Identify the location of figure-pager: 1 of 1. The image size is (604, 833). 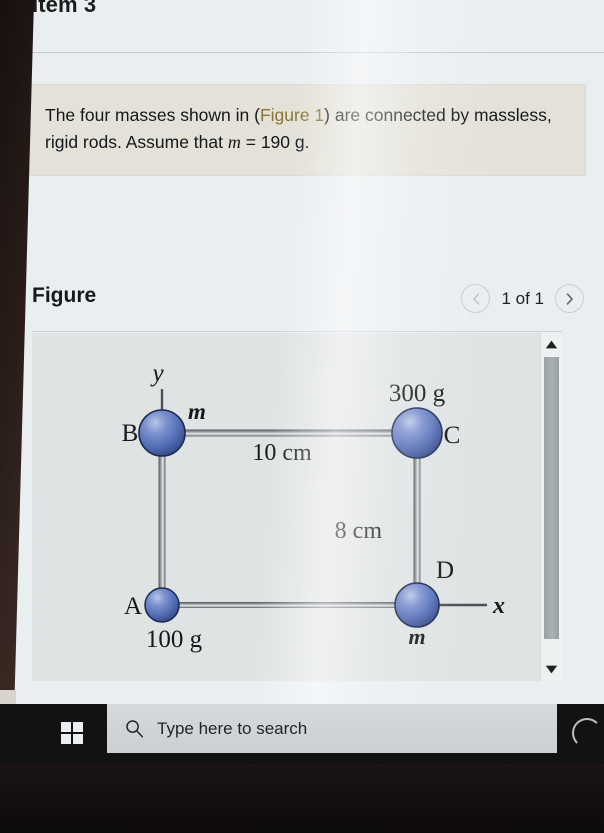
(522, 298).